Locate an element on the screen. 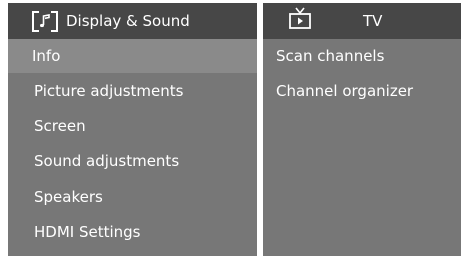 This screenshot has width=461, height=256. display-sound-title: Display & Sound is located at coordinates (128, 21).